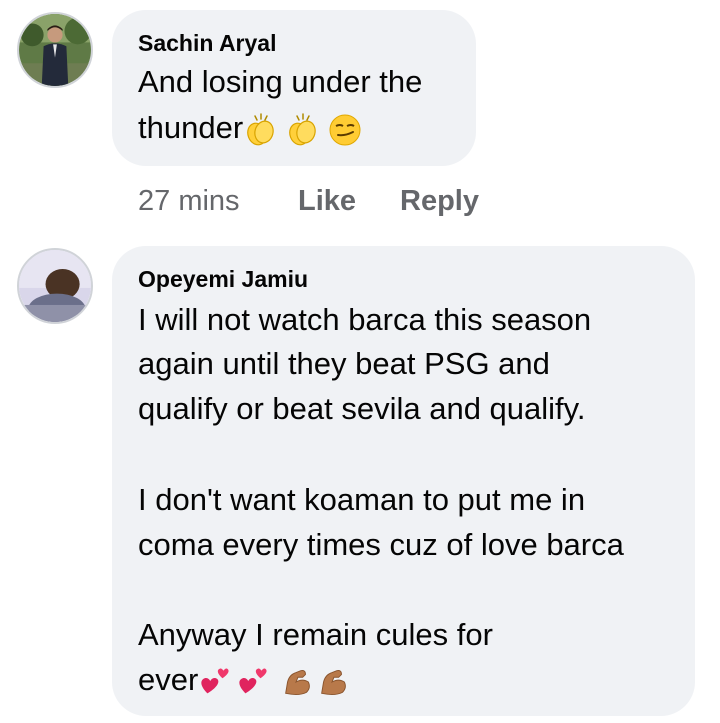 The image size is (720, 723). I want to click on comment-text-line: I don't want koaman to put me in, so click(362, 499).